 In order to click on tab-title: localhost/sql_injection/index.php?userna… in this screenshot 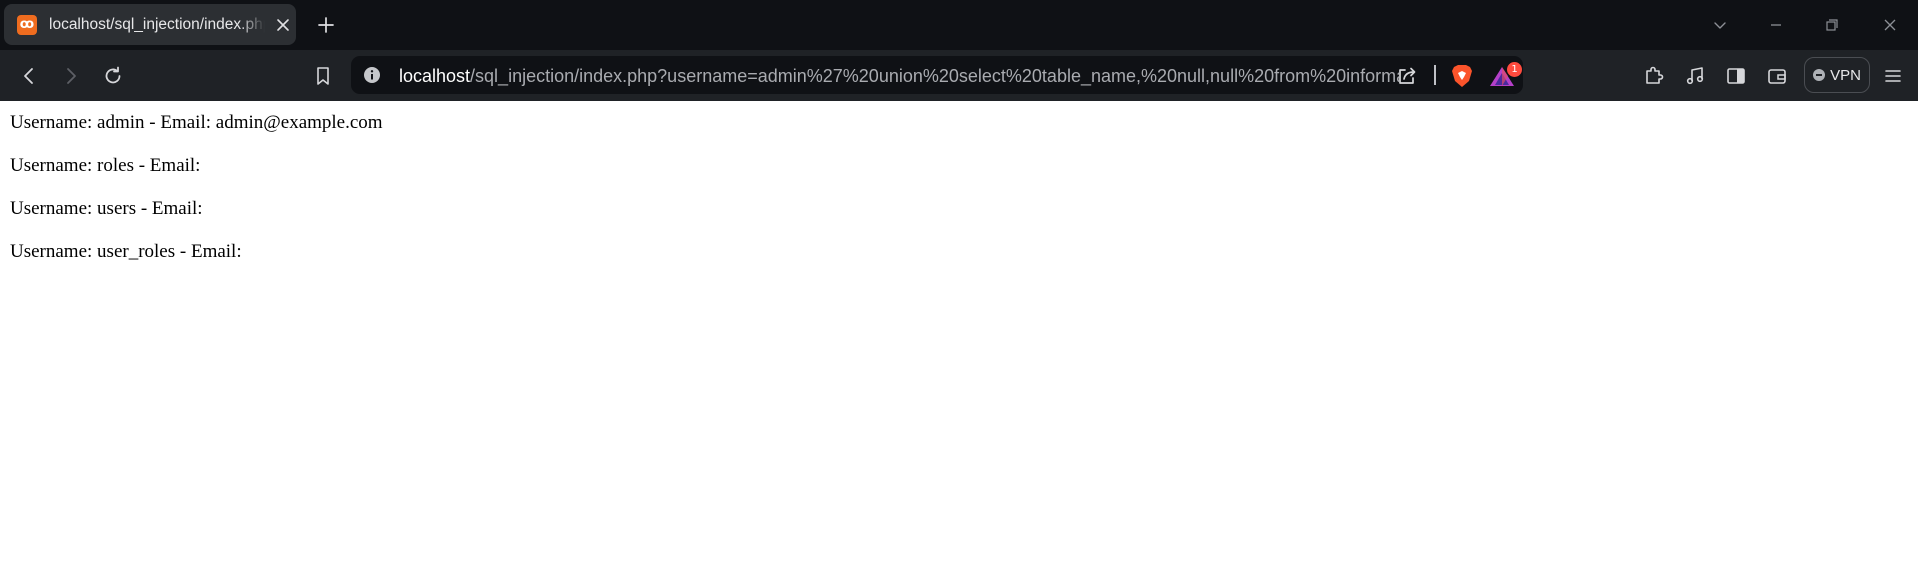, I will do `click(157, 24)`.